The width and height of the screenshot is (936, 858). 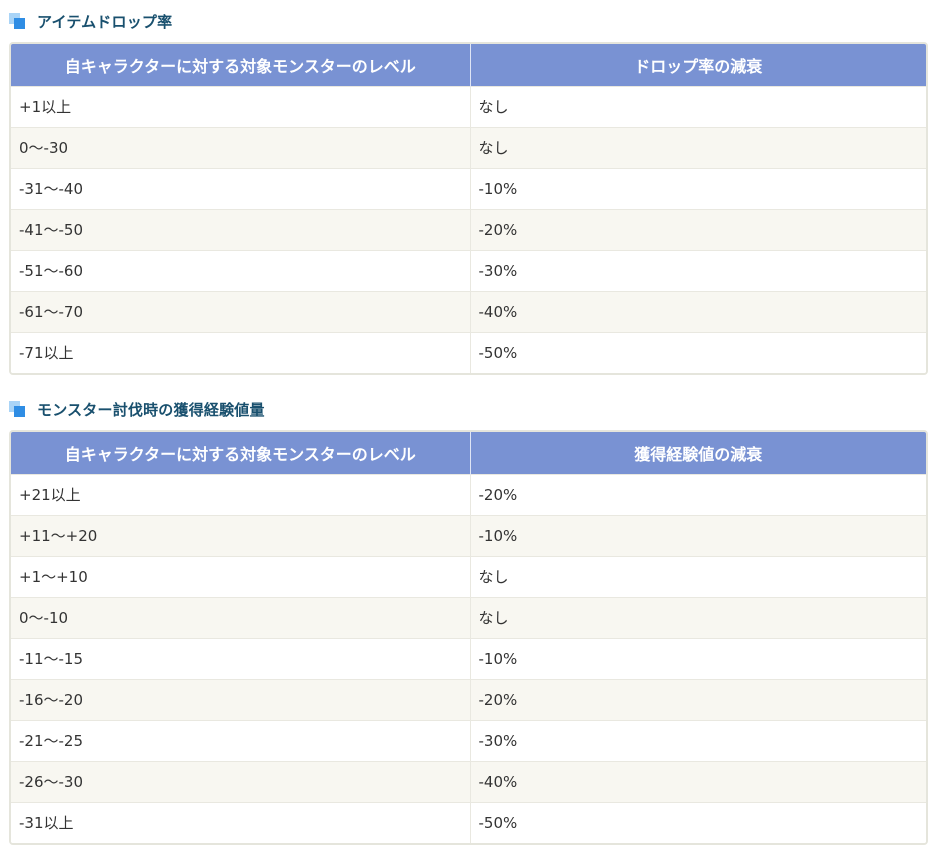 I want to click on table-header-row: 自キャラクターに対する対象モンスターのレベル ドロップ率の減衰, so click(x=468, y=65).